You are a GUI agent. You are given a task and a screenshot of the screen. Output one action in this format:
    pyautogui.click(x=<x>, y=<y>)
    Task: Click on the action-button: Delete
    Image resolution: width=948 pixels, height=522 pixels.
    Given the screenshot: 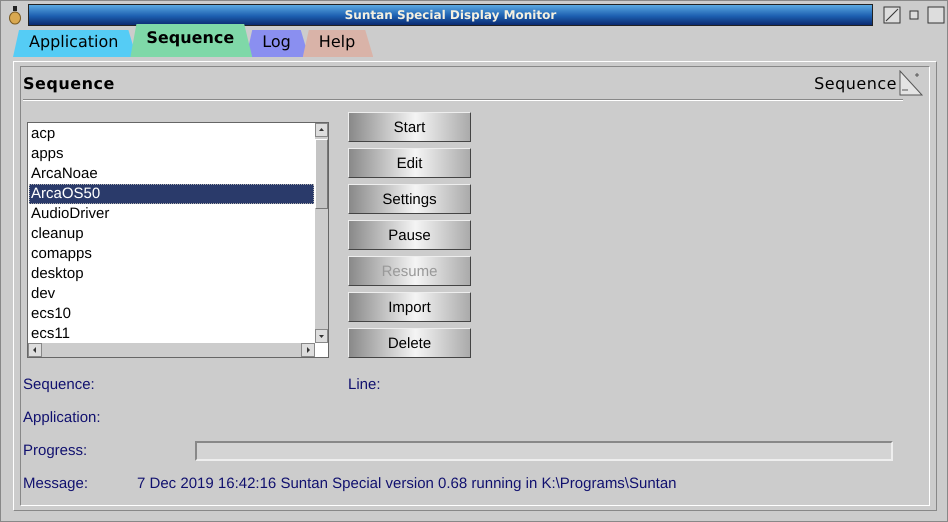 What is the action you would take?
    pyautogui.click(x=409, y=343)
    